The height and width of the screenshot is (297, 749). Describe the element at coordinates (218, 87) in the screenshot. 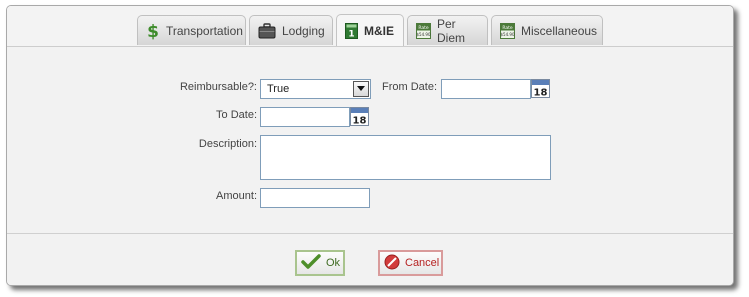

I see `reimbursable-label: Reimbursable?:` at that location.